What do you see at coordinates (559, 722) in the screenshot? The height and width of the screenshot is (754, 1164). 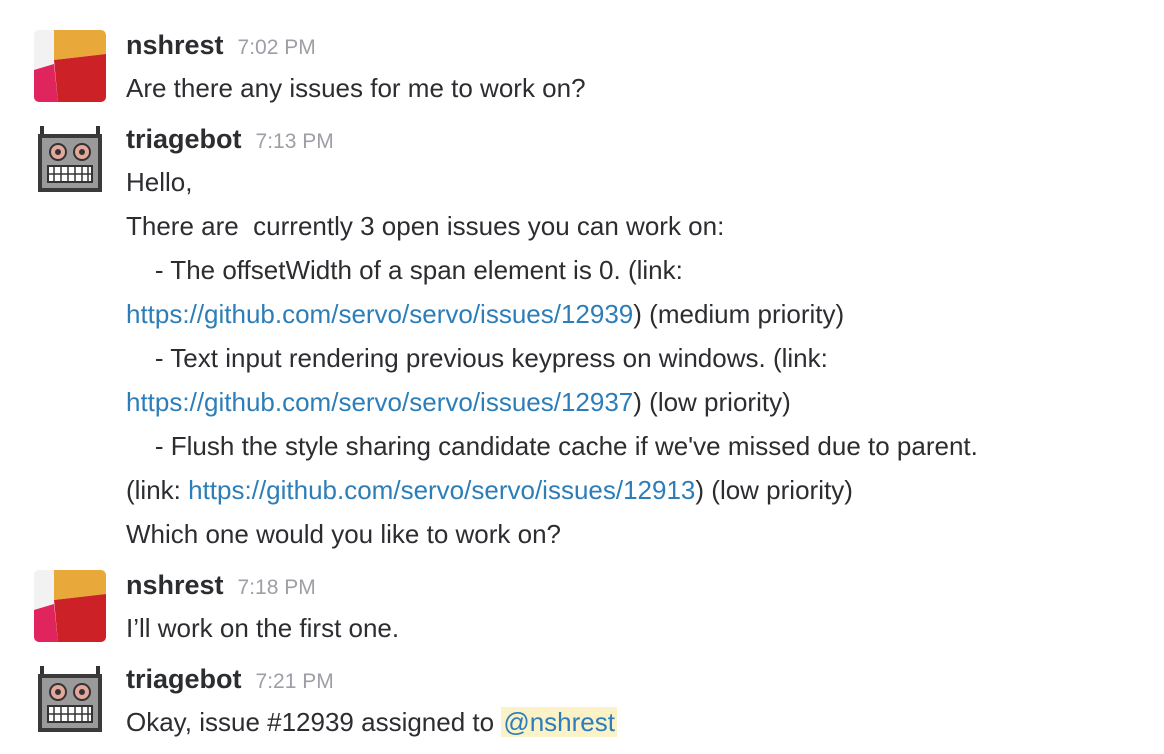 I see `user-mention: @nshrest` at bounding box center [559, 722].